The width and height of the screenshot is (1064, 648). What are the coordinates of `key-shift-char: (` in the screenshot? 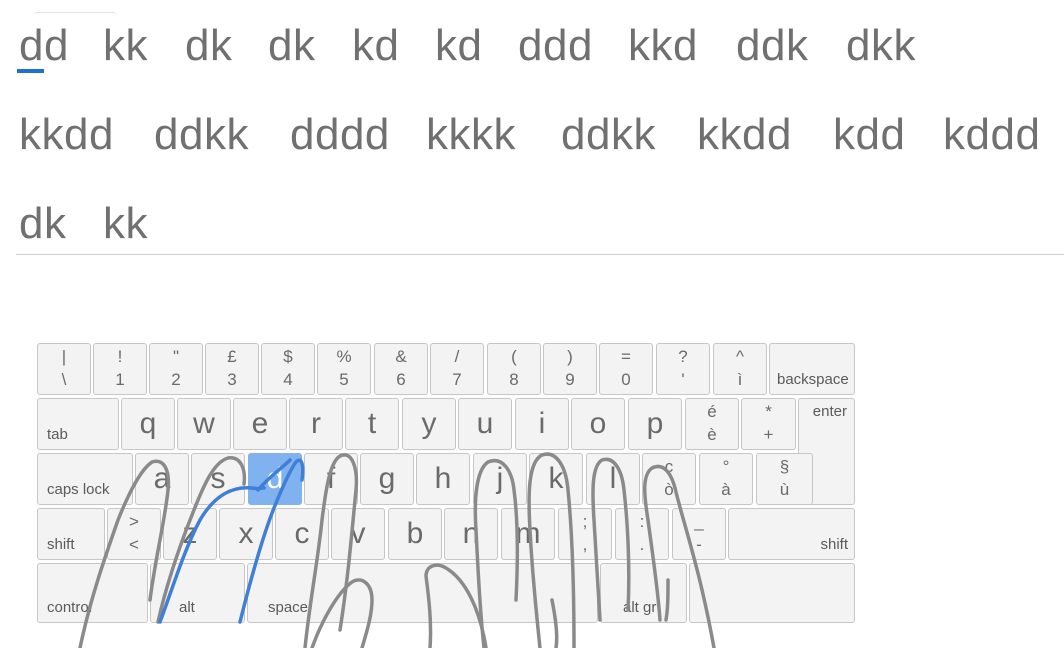 It's located at (514, 356).